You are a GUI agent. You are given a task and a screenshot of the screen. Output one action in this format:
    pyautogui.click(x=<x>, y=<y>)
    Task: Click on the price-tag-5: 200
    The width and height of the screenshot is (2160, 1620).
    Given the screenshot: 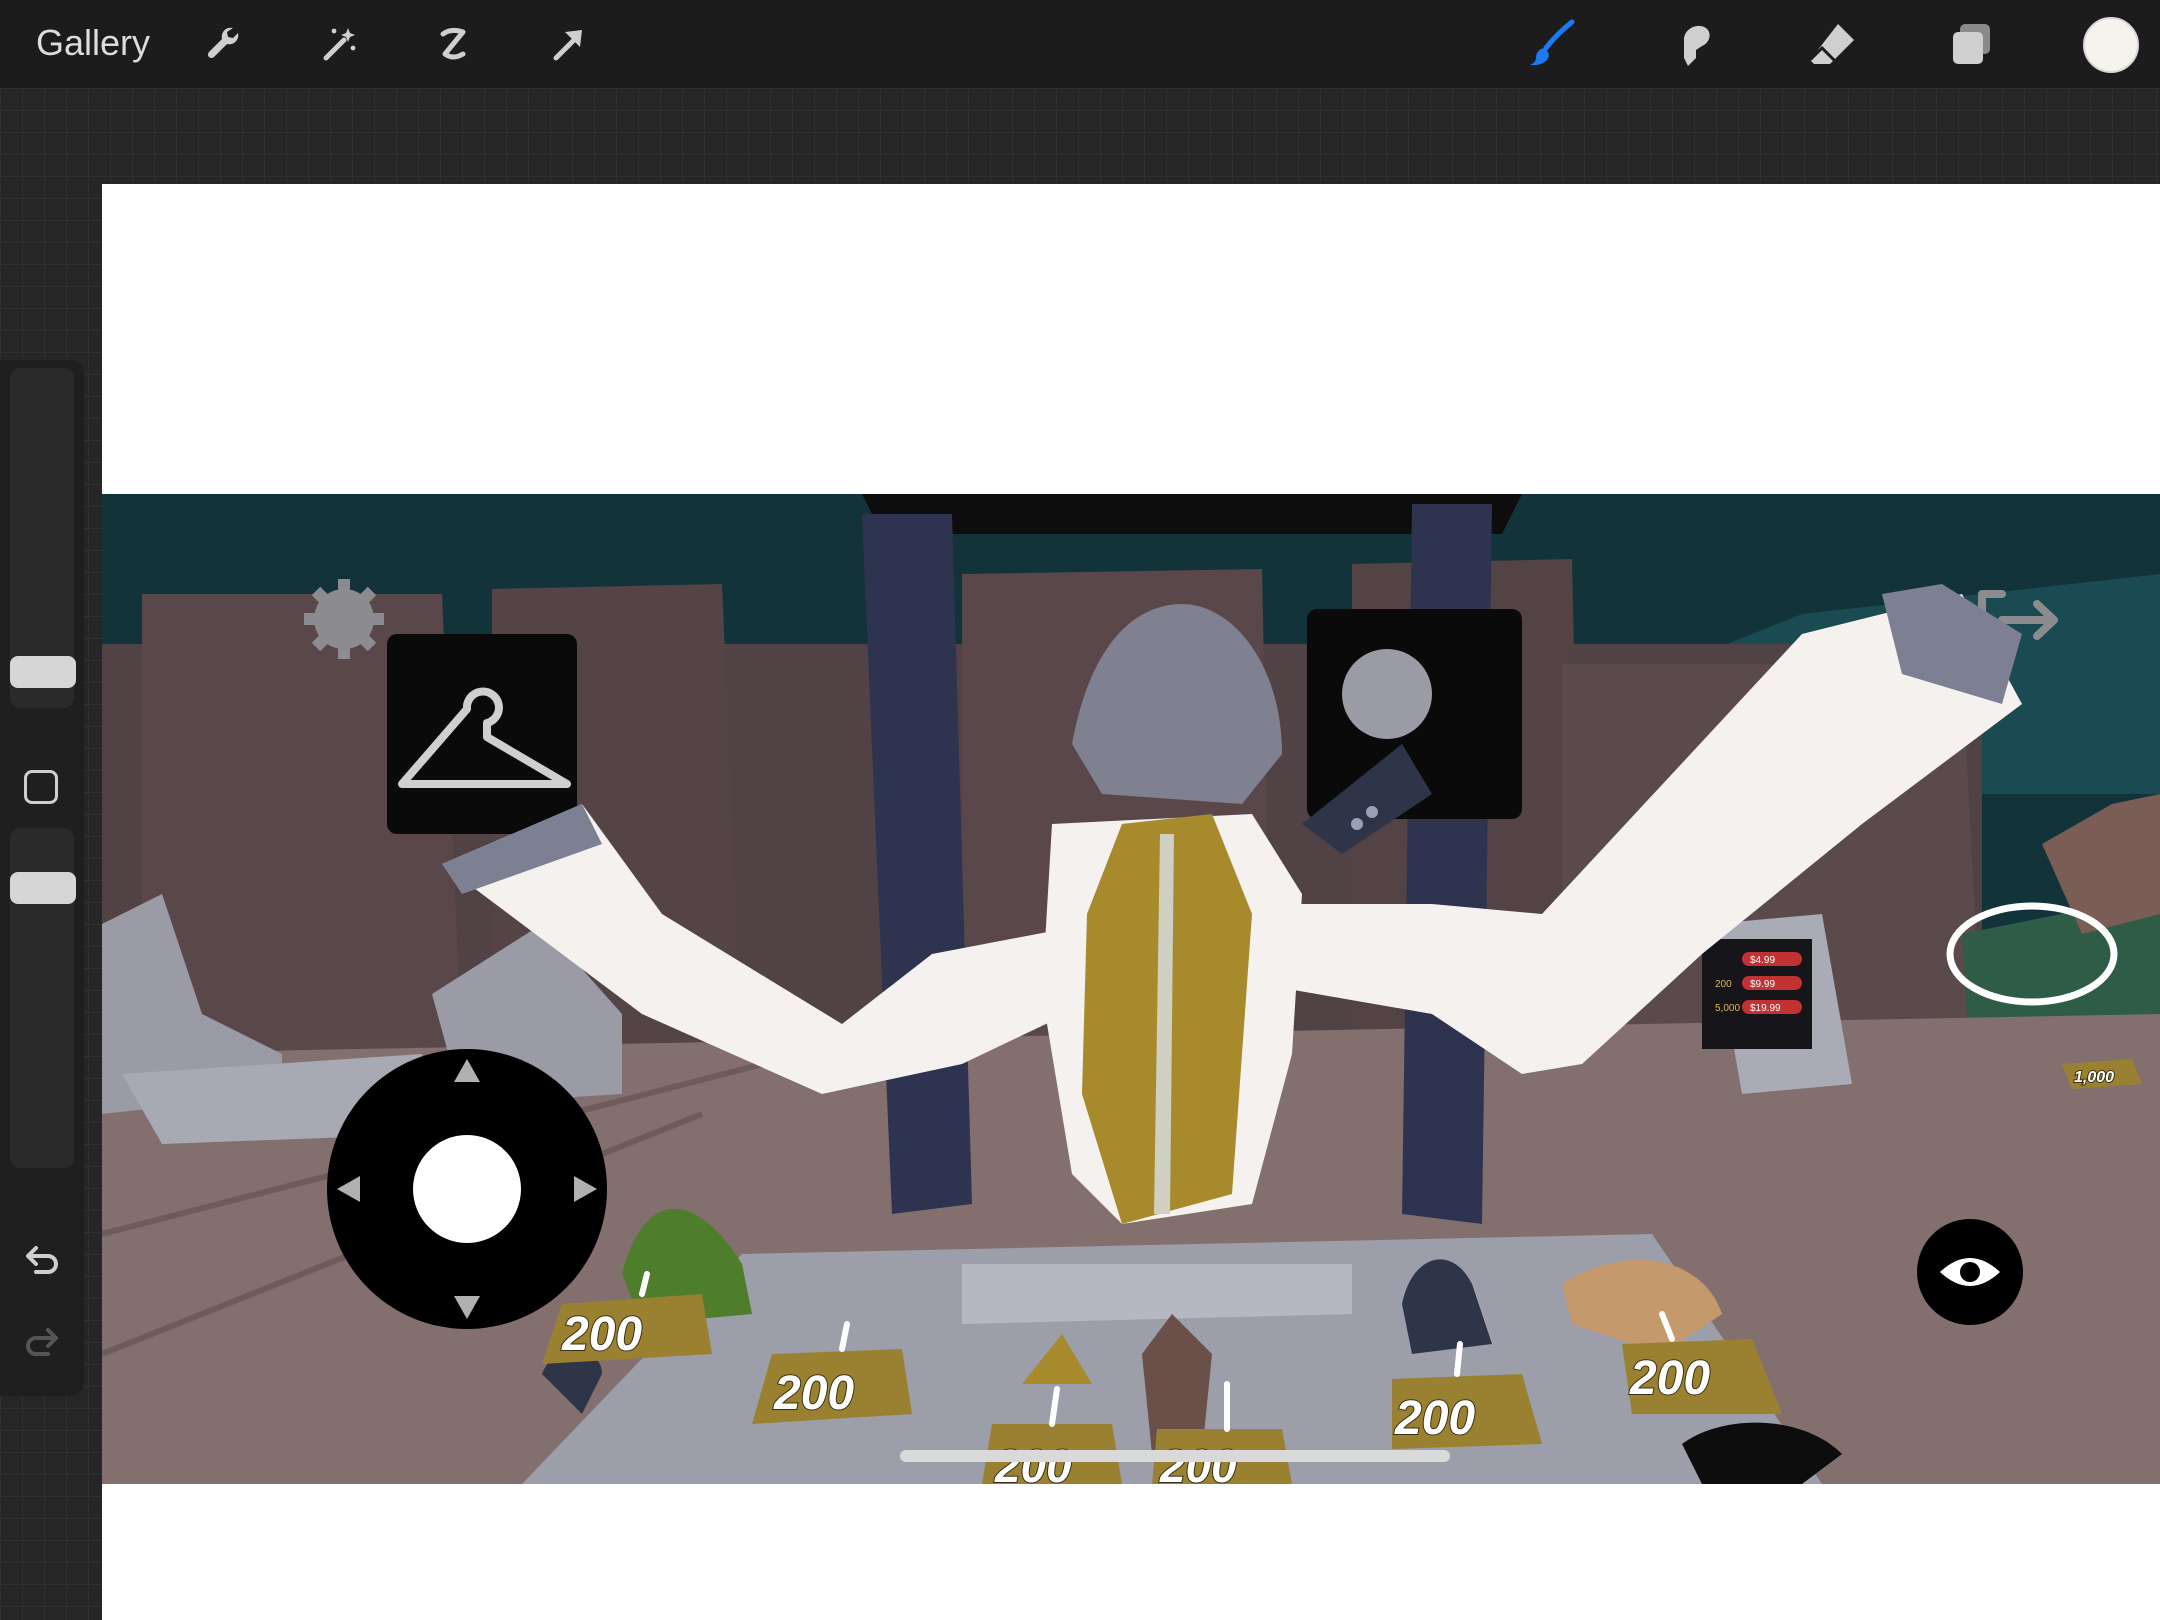 What is the action you would take?
    pyautogui.click(x=1434, y=1418)
    